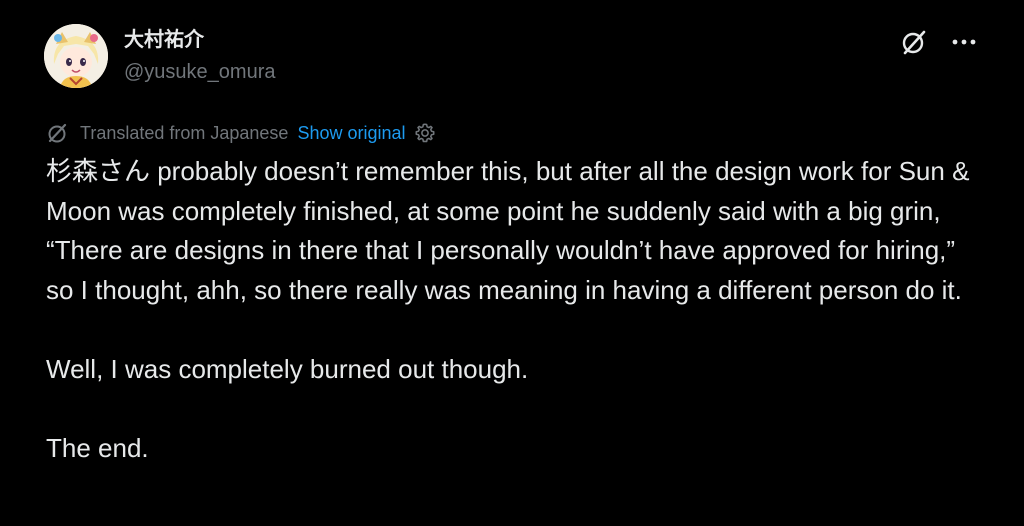  I want to click on author-handle: @yusuke_omura, so click(199, 72).